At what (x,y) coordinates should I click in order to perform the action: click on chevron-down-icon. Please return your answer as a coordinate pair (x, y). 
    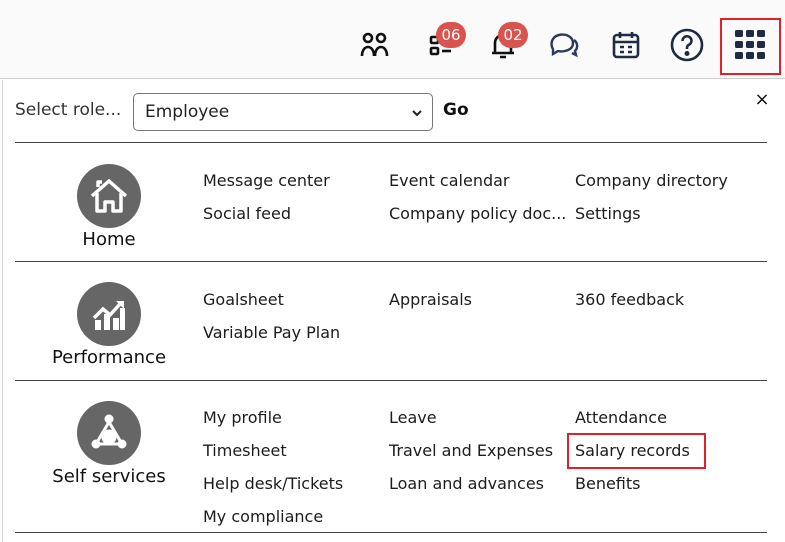
    Looking at the image, I should click on (417, 113).